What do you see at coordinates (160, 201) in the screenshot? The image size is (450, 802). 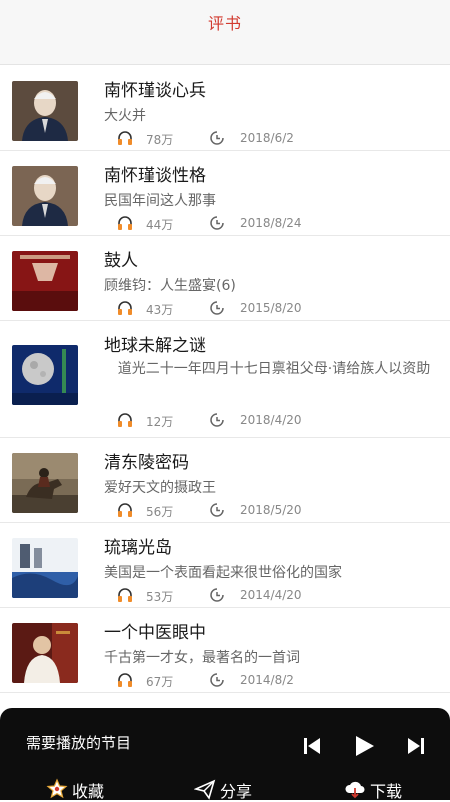 I see `item-subtitle: 民国年间这人那事` at bounding box center [160, 201].